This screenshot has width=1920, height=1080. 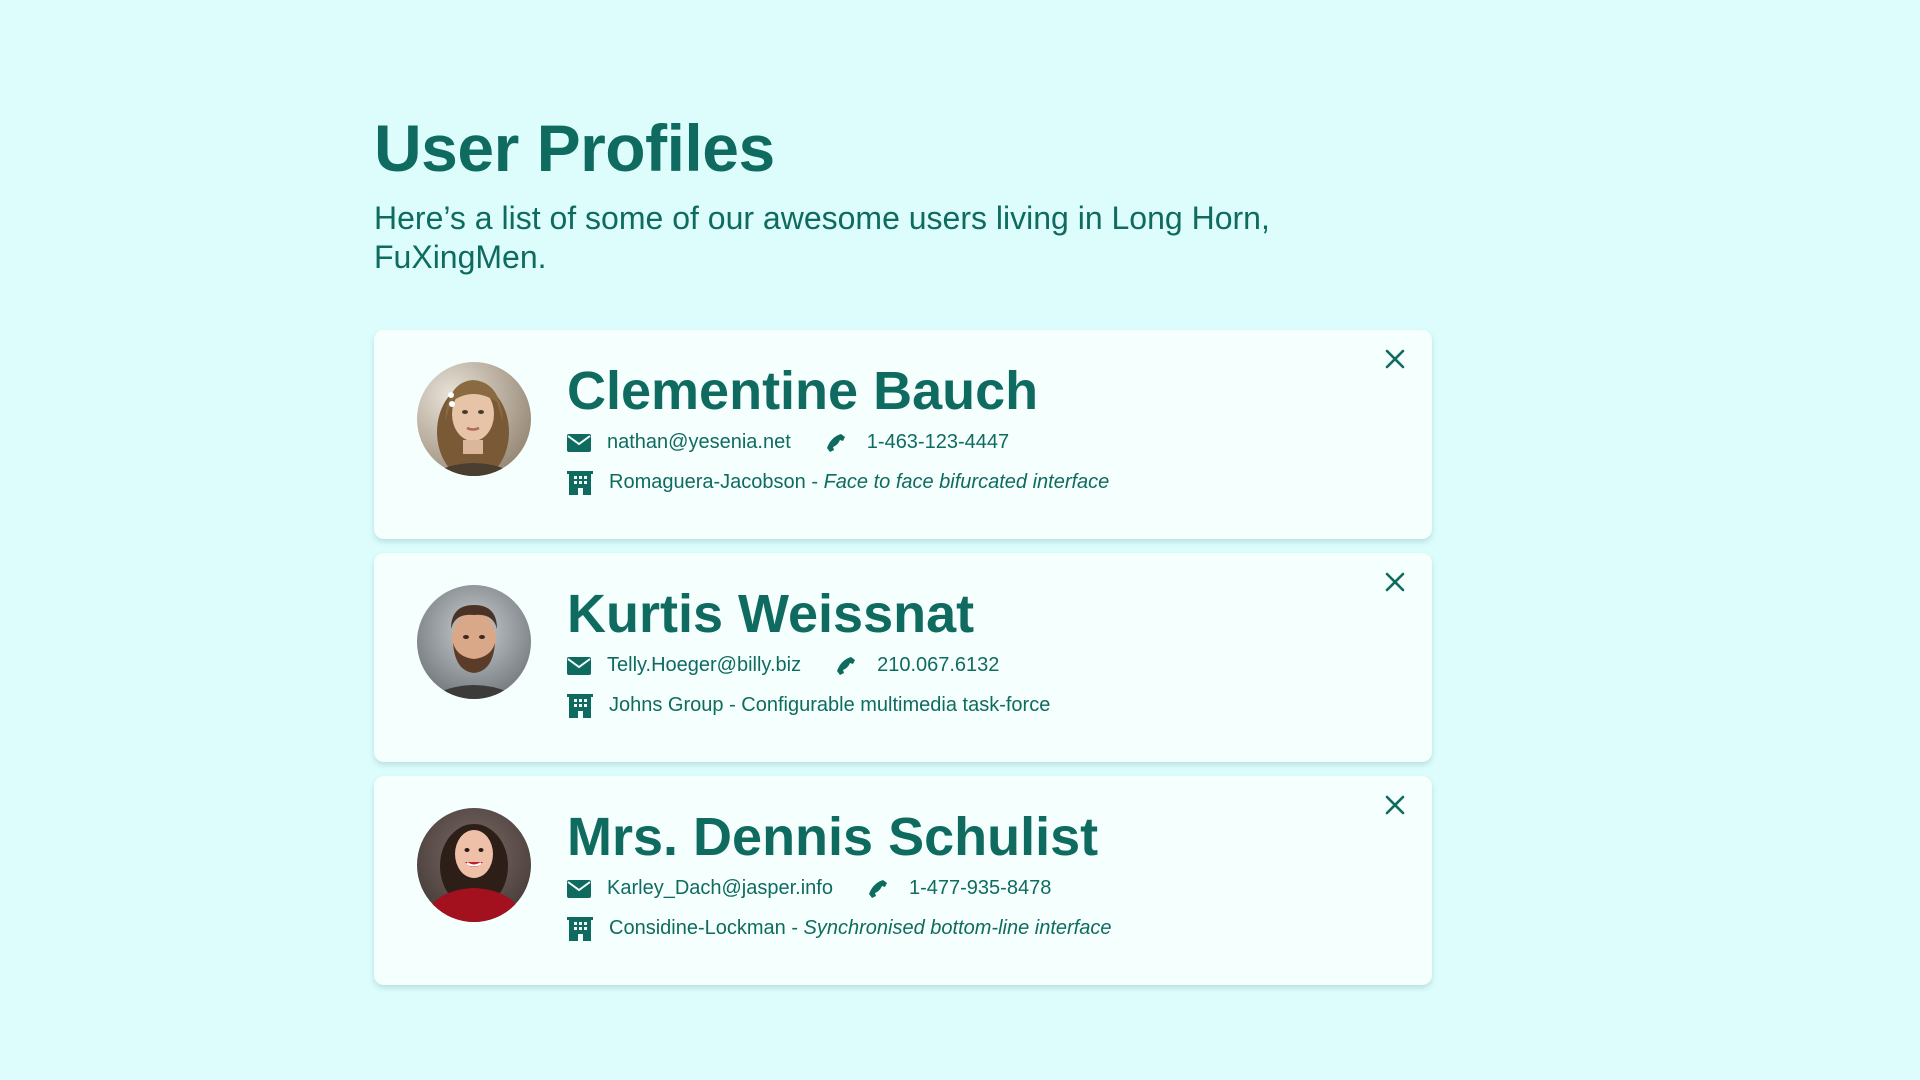 I want to click on phone-link: 210.067.6132, so click(x=938, y=665).